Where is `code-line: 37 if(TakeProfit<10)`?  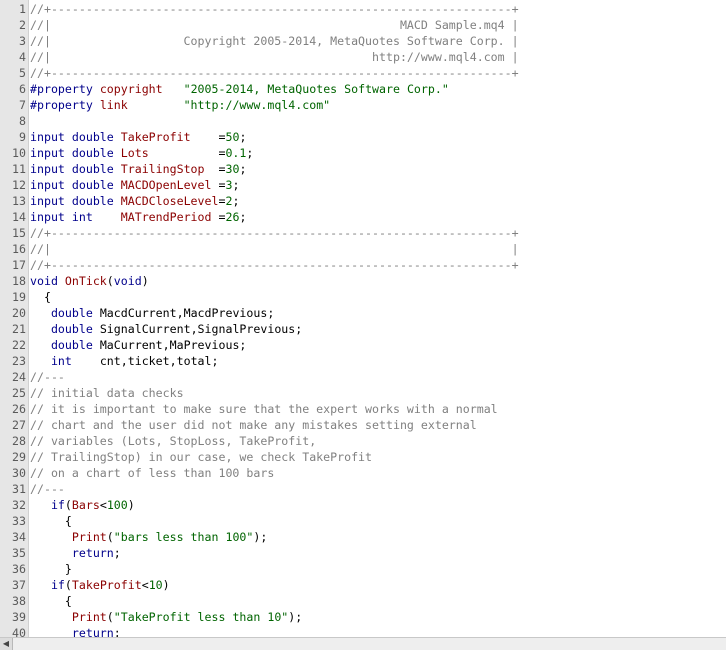
code-line: 37 if(TakeProfit<10) is located at coordinates (363, 585).